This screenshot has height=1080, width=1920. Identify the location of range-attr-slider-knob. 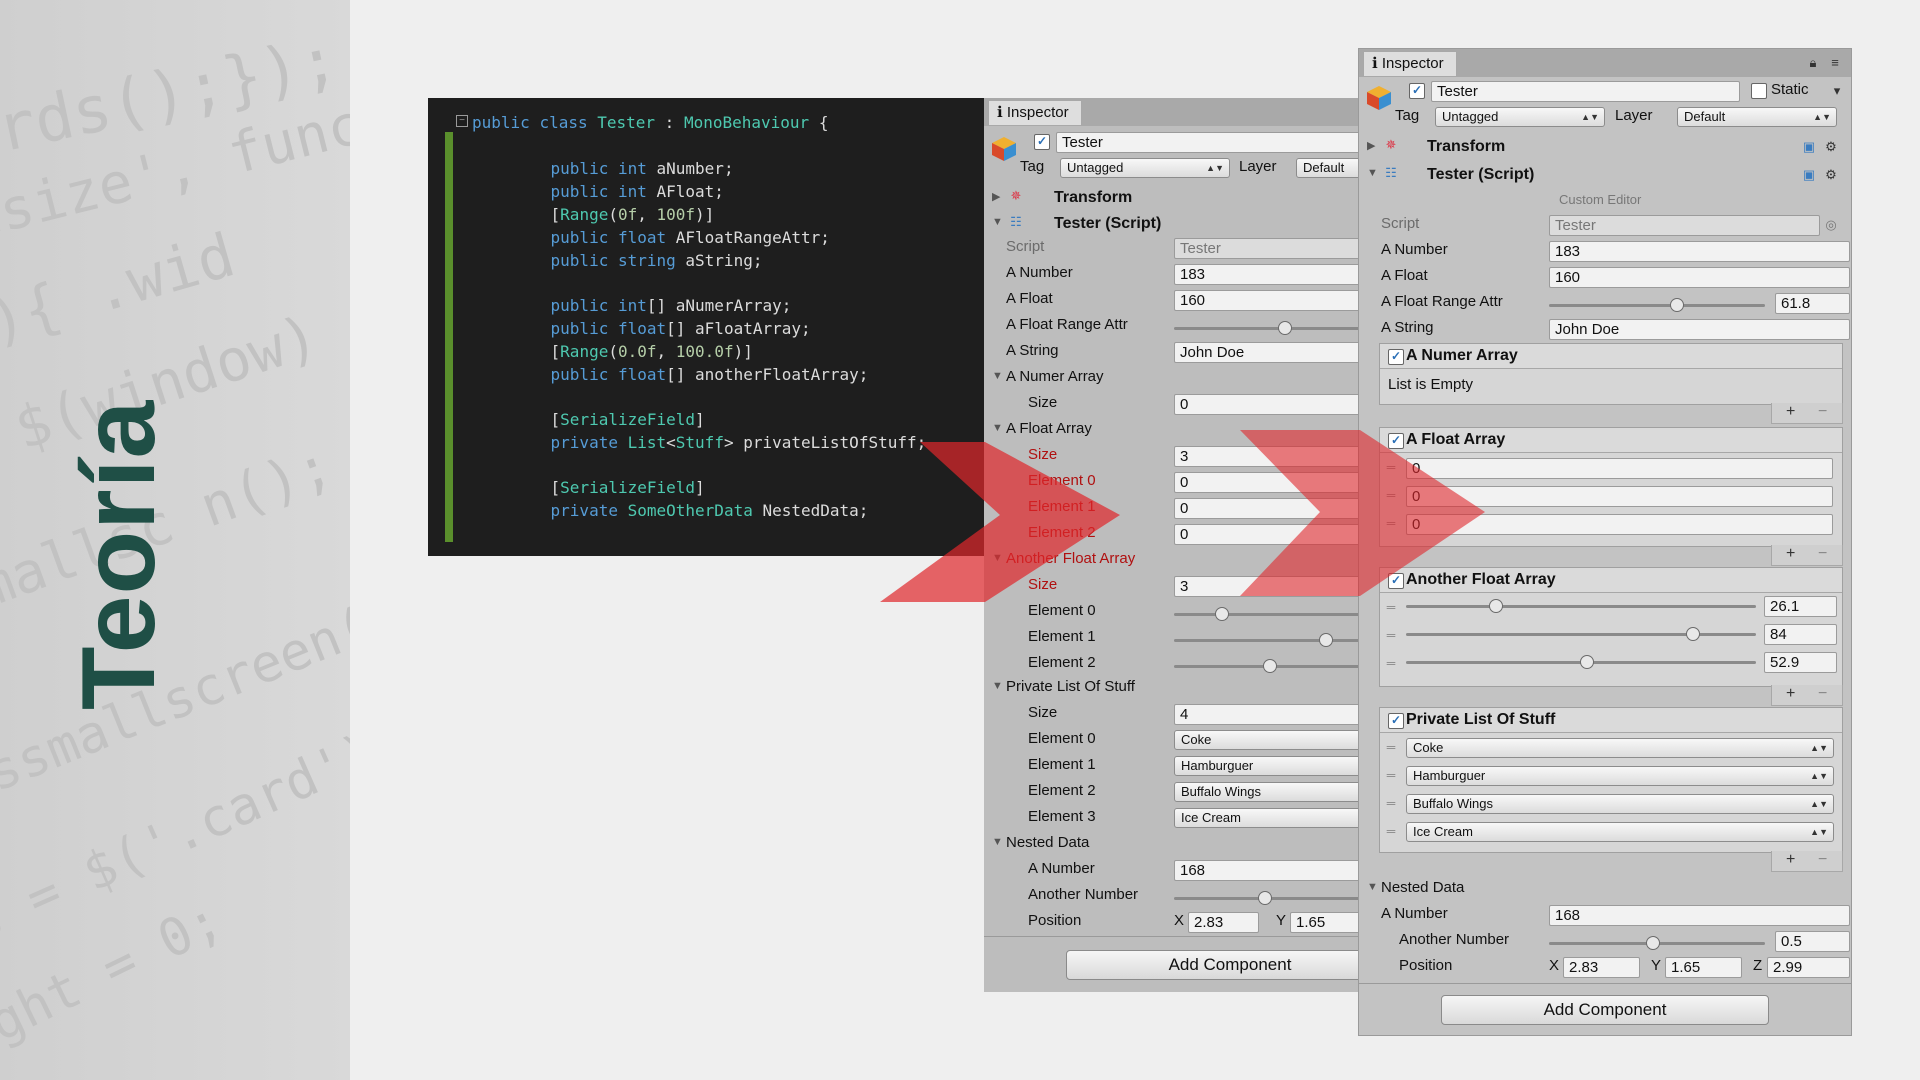
(1677, 305).